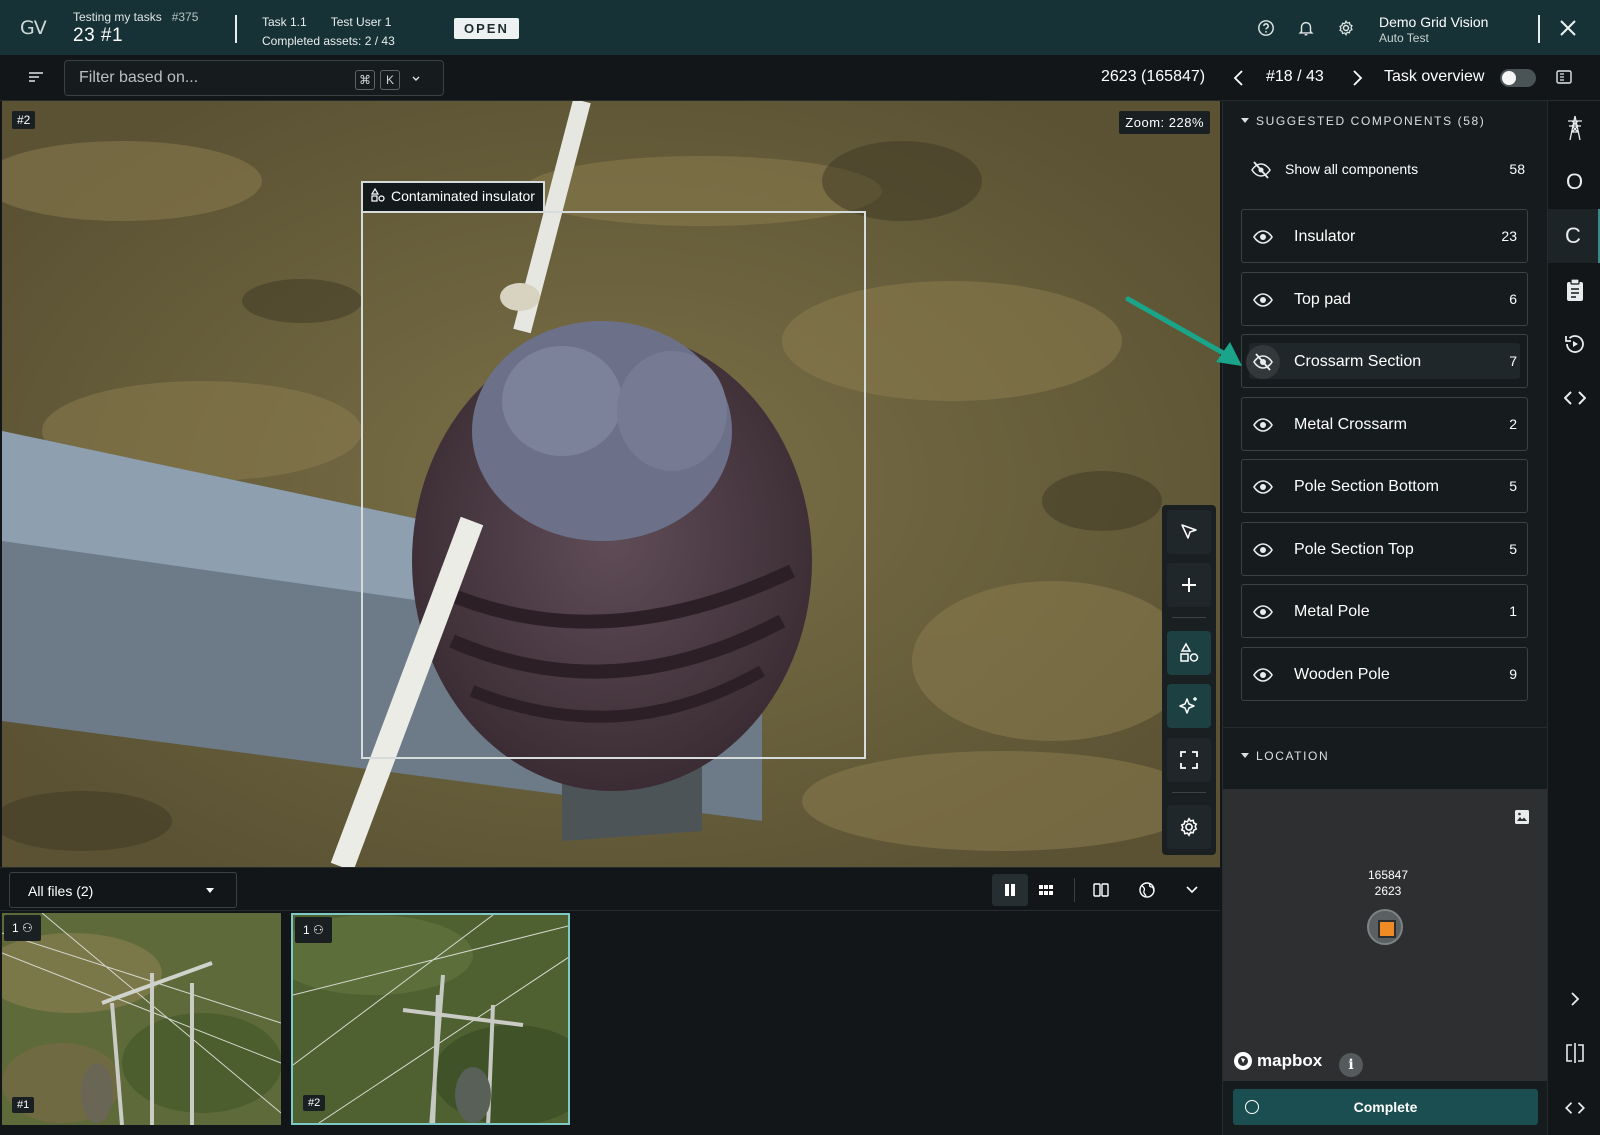 The height and width of the screenshot is (1135, 1600). Describe the element at coordinates (463, 196) in the screenshot. I see `annotation-label-text: Contaminated insulator` at that location.